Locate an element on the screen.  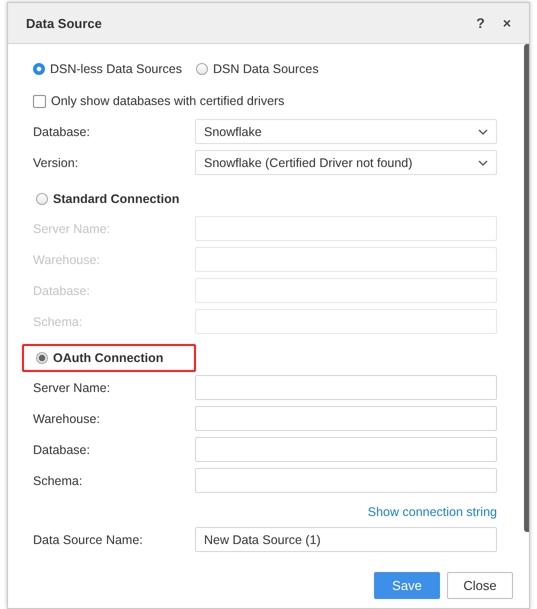
dialog-title: Data Source is located at coordinates (64, 23).